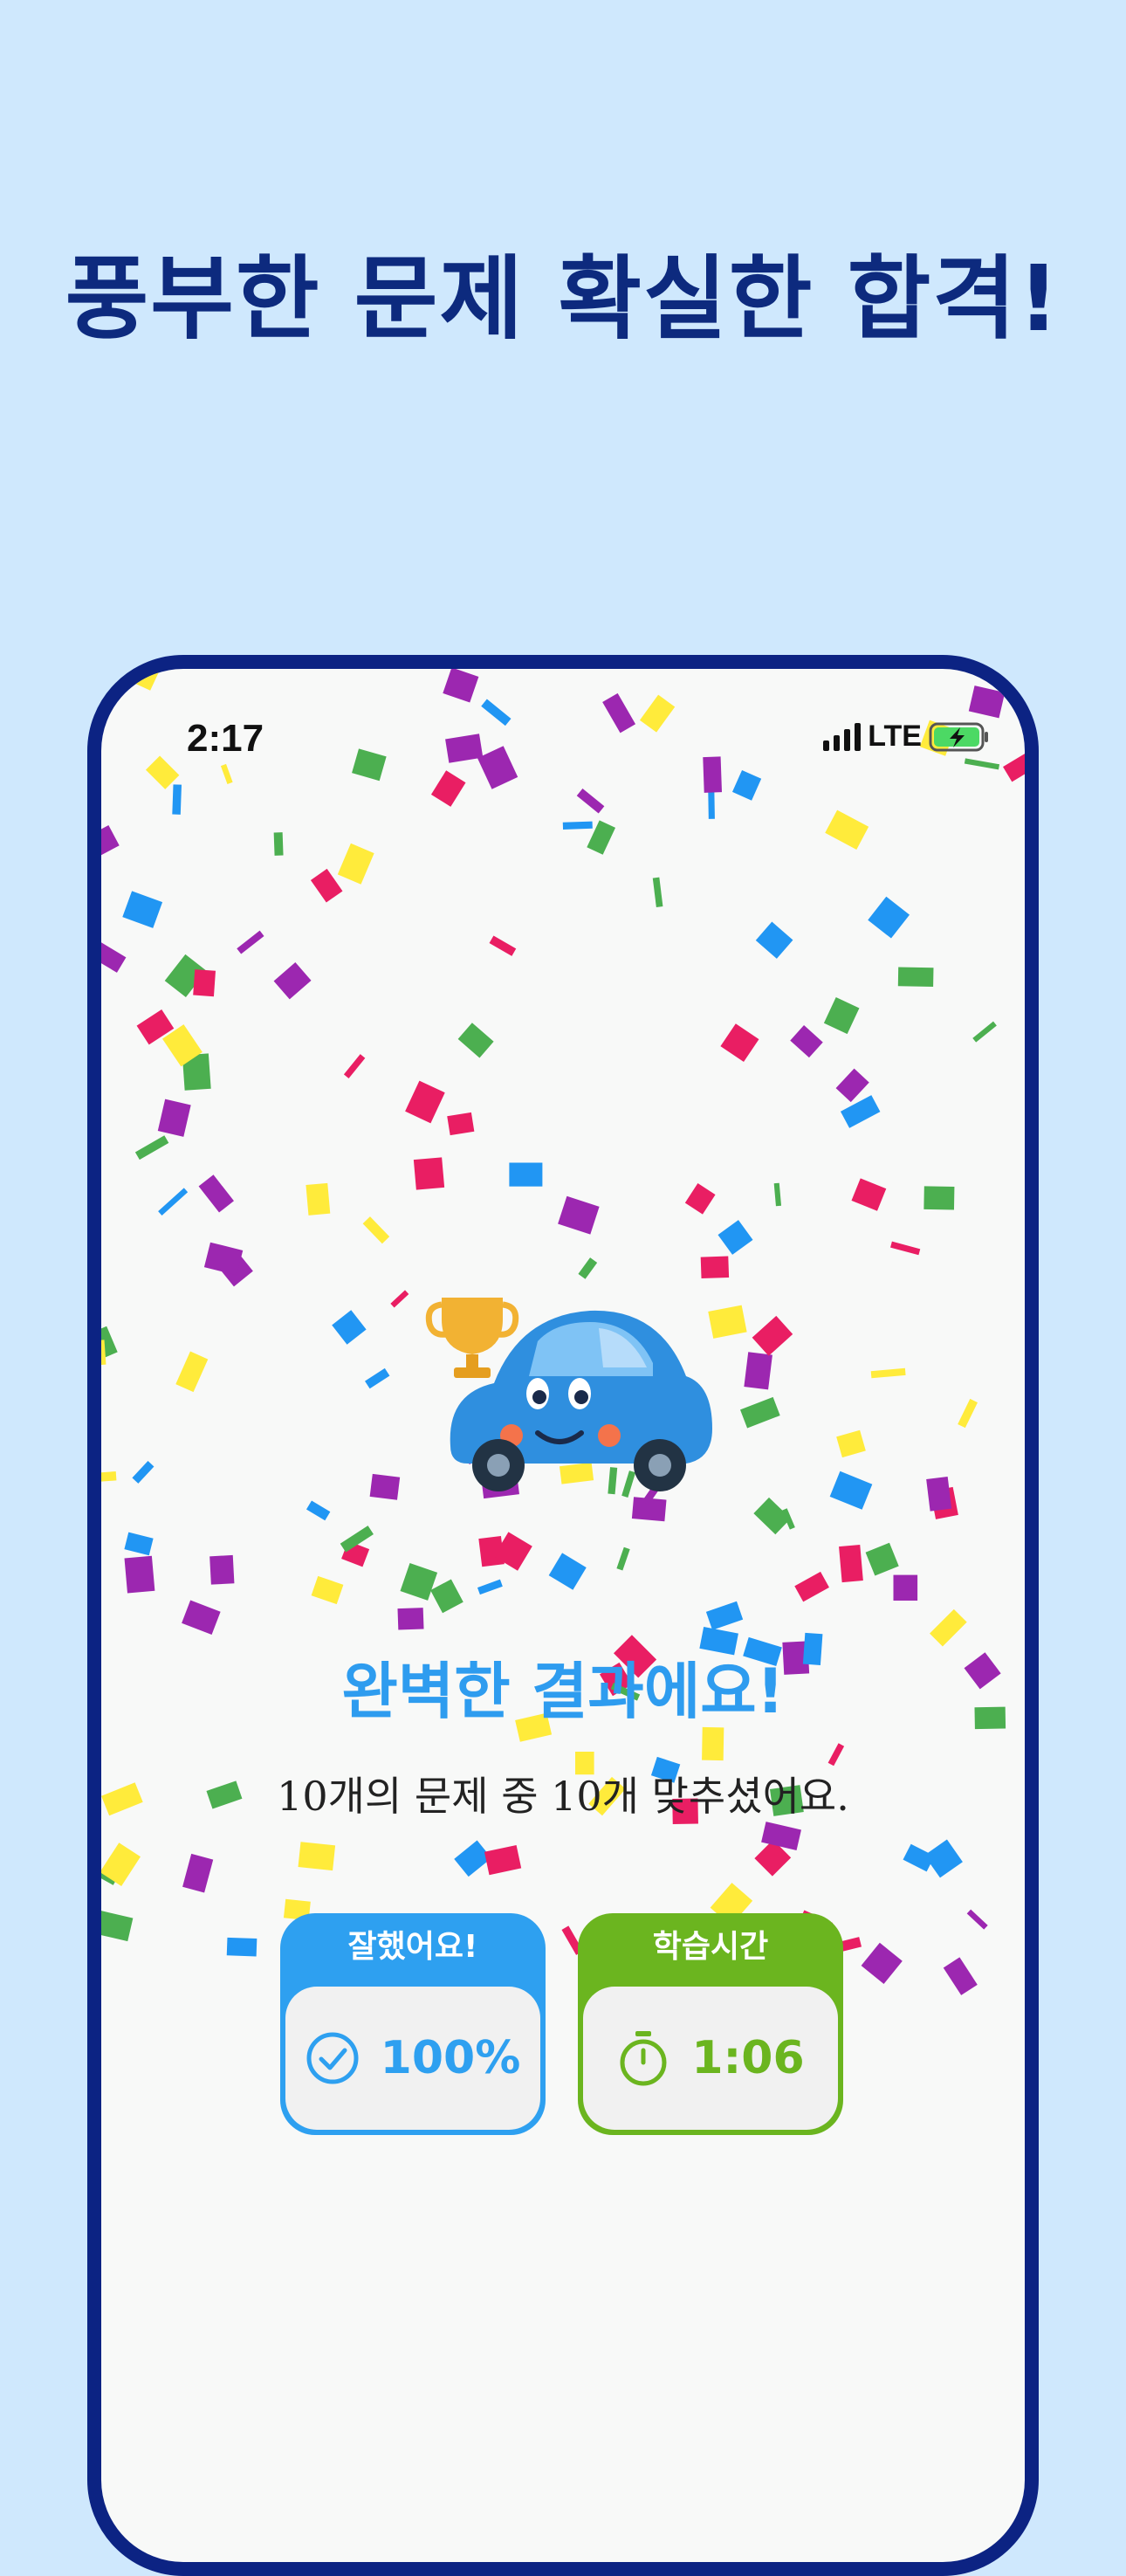 This screenshot has height=2576, width=1126. Describe the element at coordinates (225, 738) in the screenshot. I see `status-time: 2:17` at that location.